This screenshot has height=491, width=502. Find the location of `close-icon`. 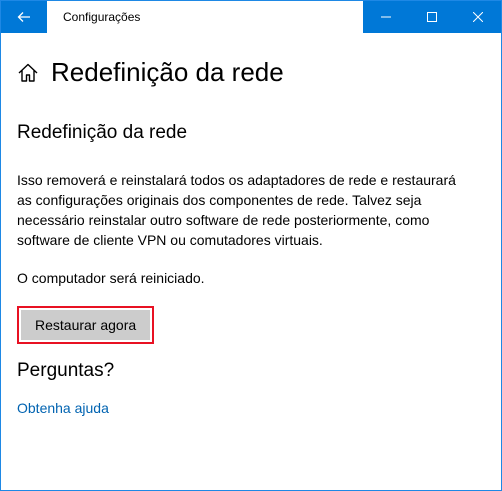

close-icon is located at coordinates (478, 17).